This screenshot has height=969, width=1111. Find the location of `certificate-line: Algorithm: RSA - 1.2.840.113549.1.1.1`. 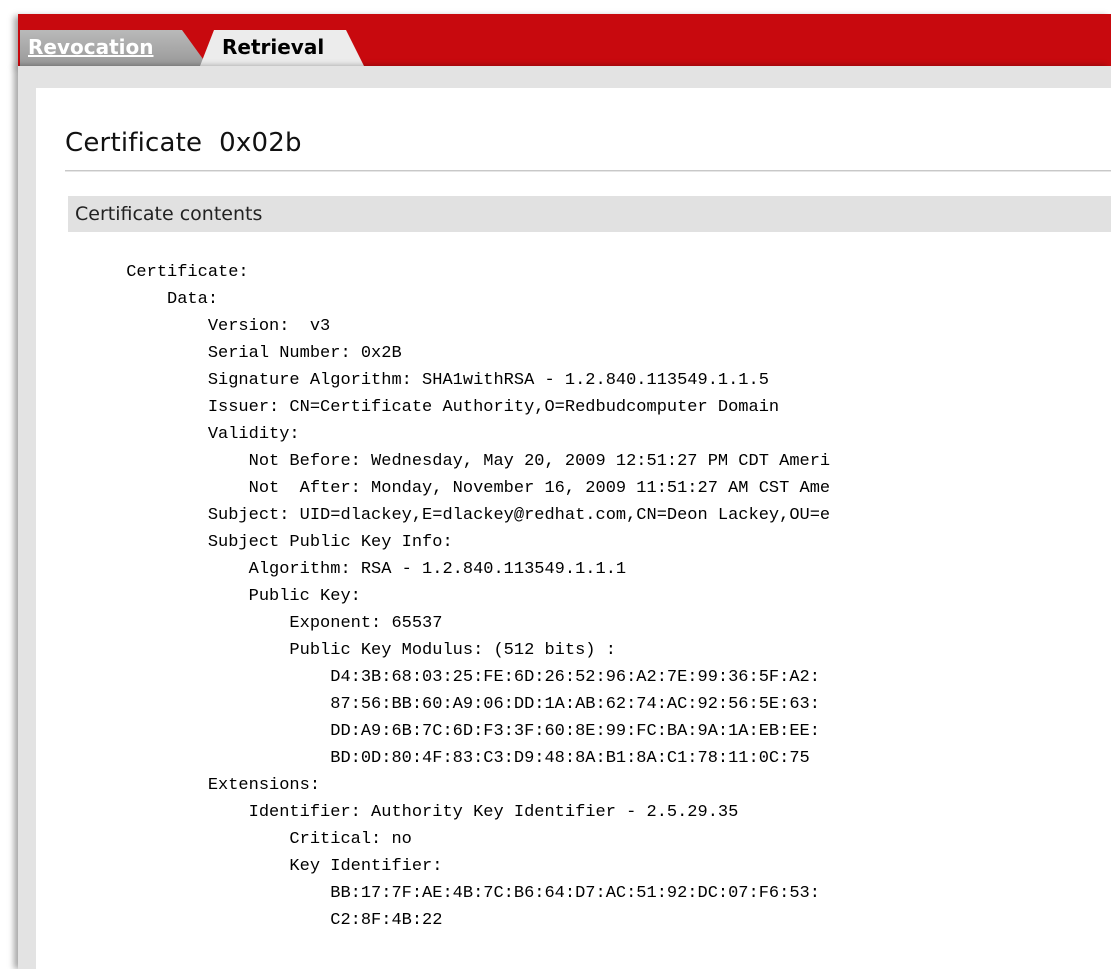

certificate-line: Algorithm: RSA - 1.2.840.113549.1.1.1 is located at coordinates (346, 569).